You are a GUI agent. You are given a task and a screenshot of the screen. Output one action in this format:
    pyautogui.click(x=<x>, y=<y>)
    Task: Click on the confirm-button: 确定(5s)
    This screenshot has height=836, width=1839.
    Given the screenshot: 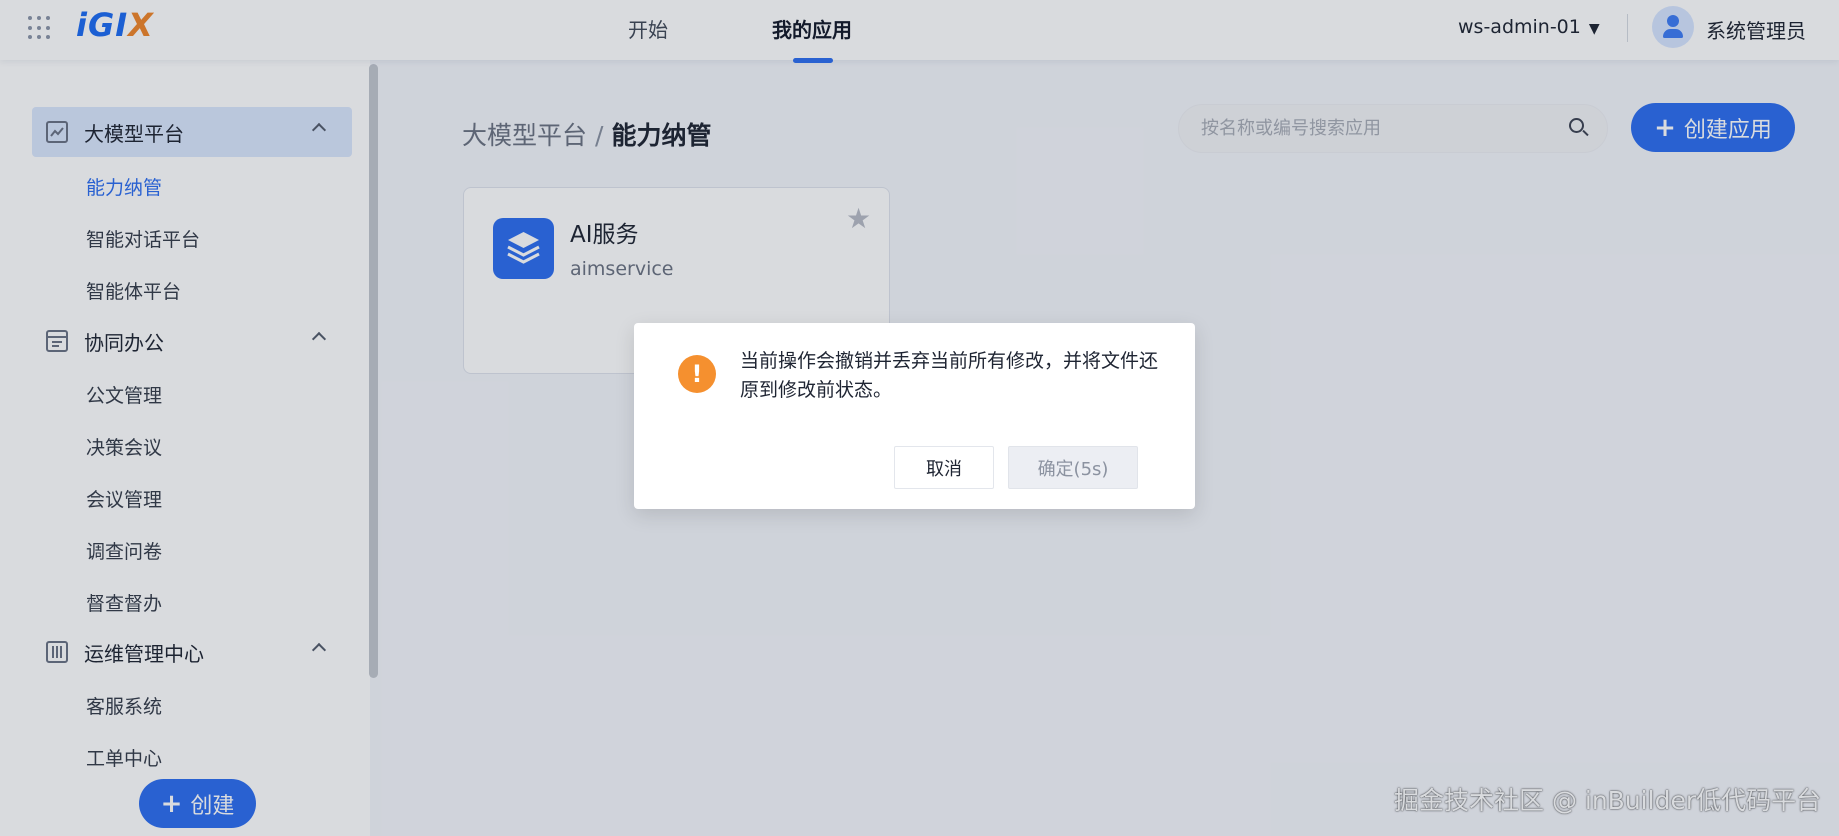 What is the action you would take?
    pyautogui.click(x=1073, y=467)
    